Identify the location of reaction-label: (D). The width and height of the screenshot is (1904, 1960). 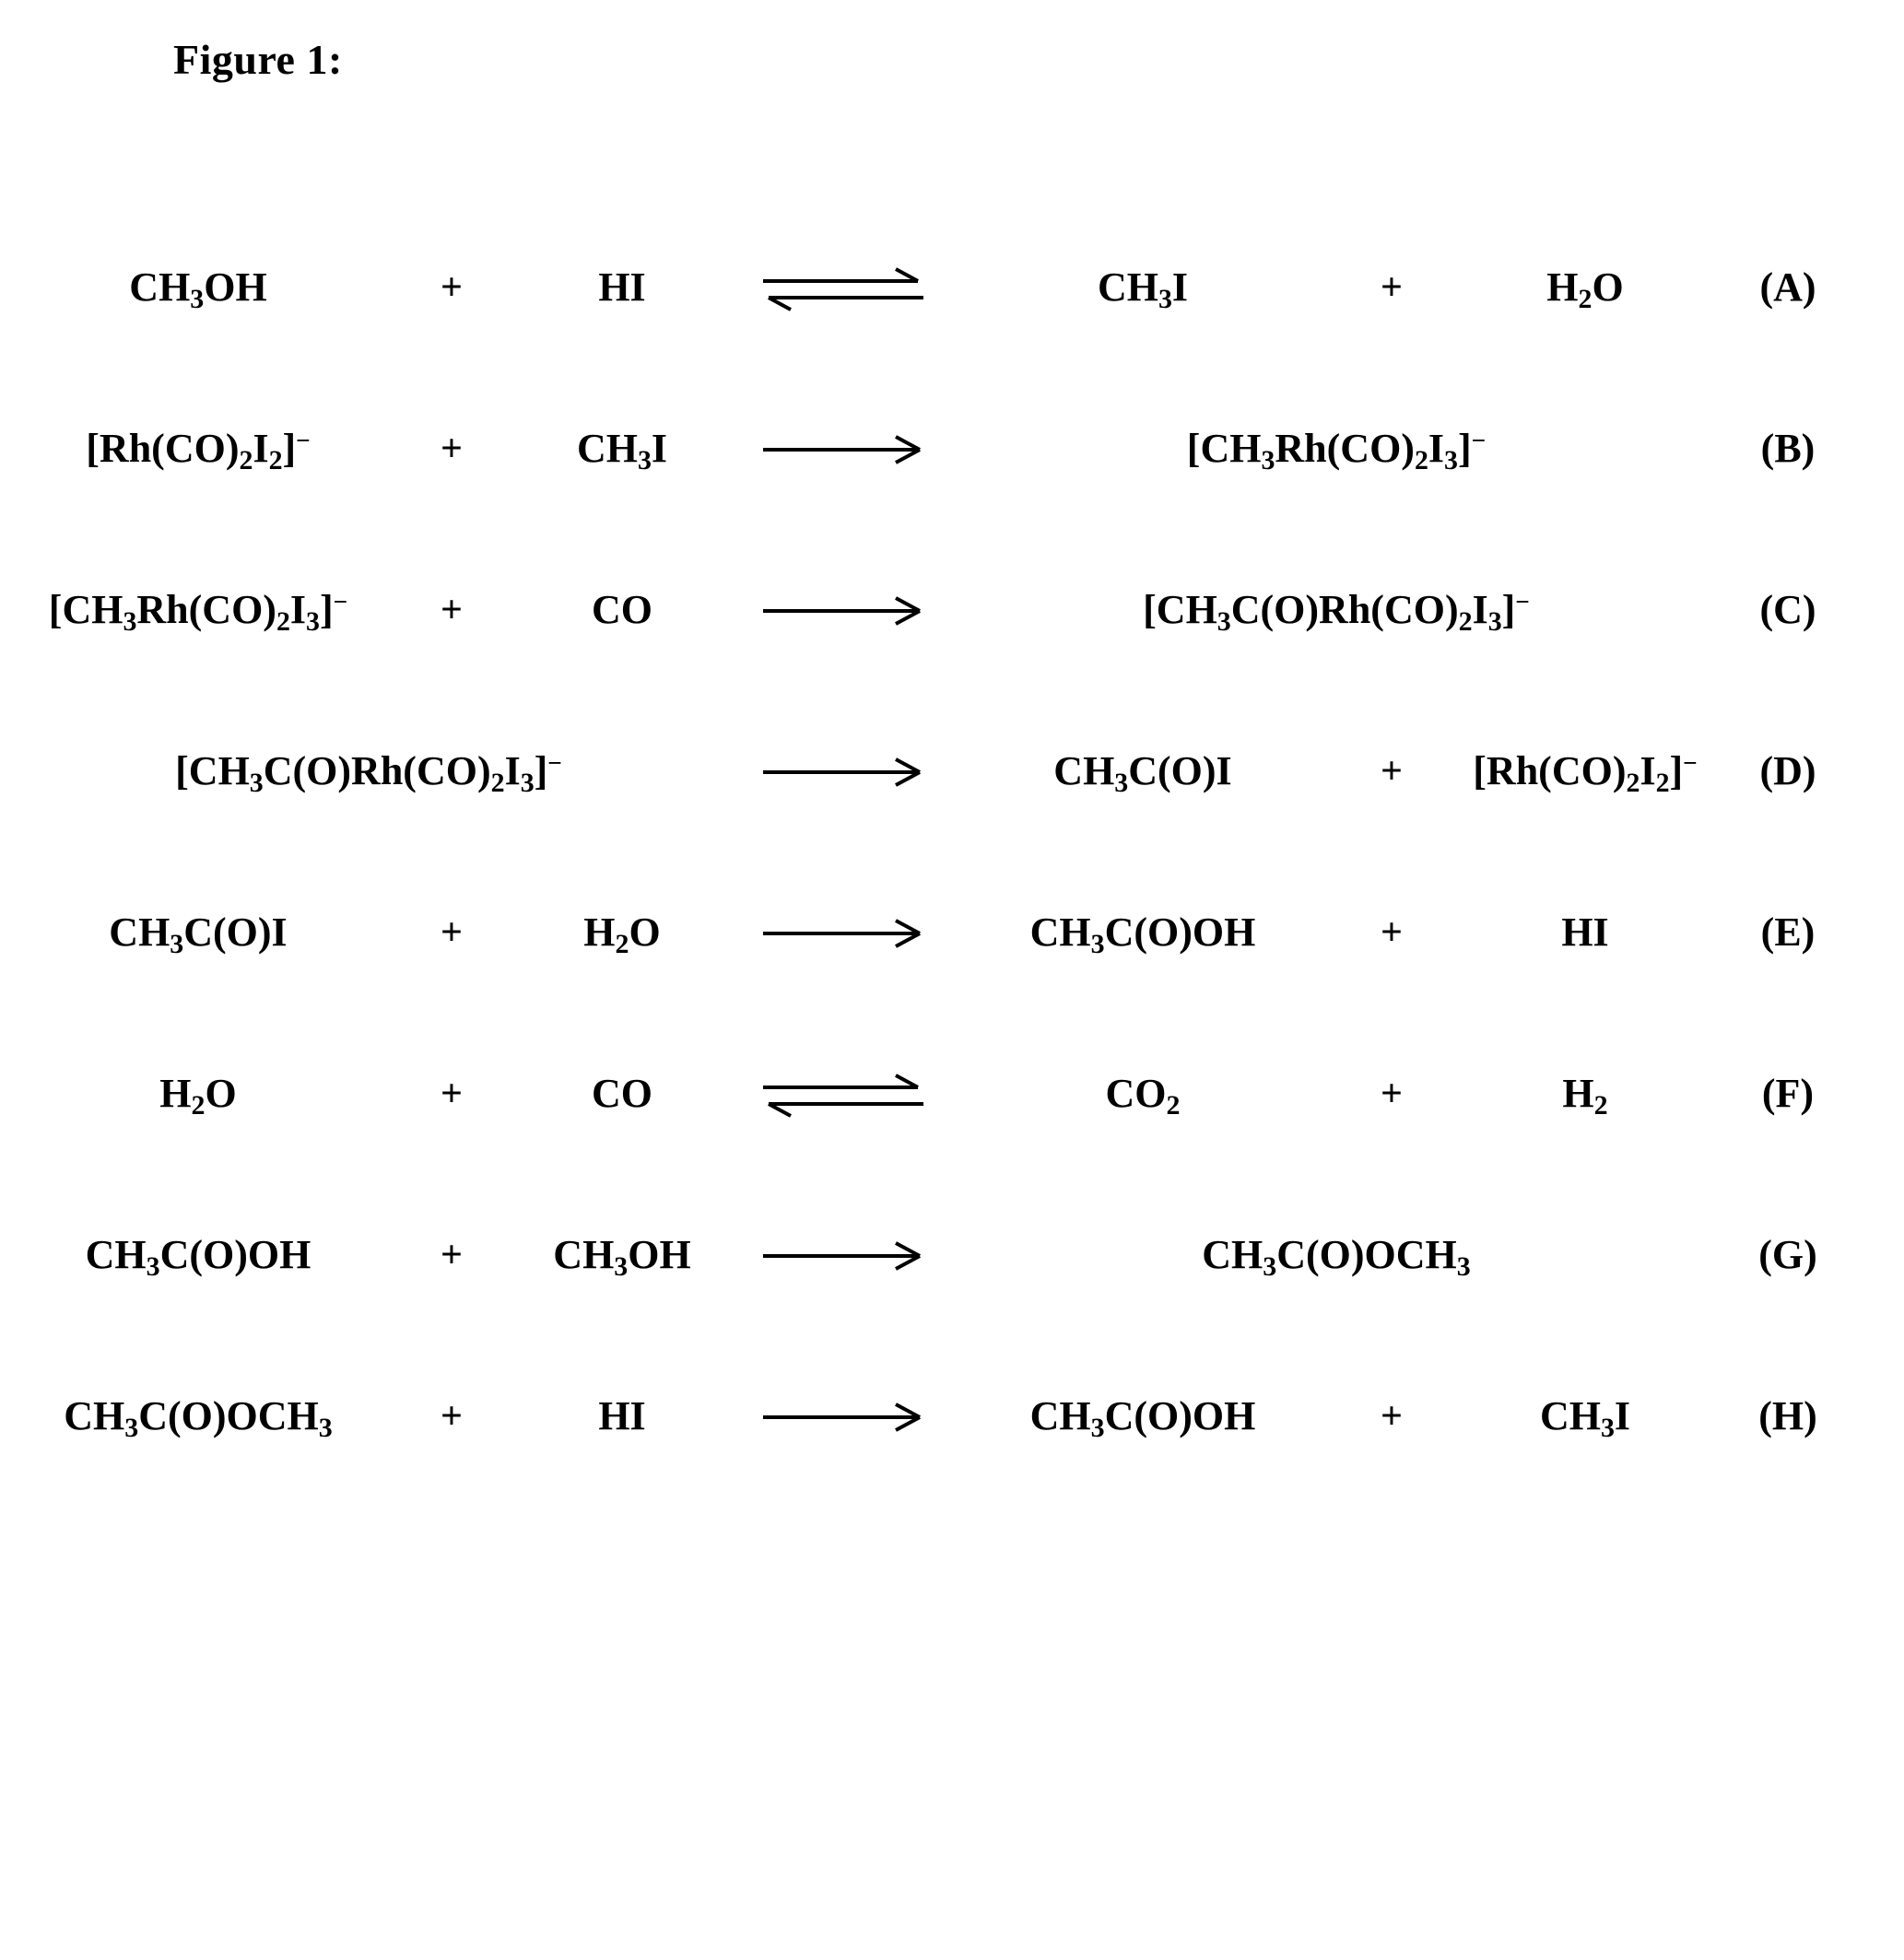
(1787, 771).